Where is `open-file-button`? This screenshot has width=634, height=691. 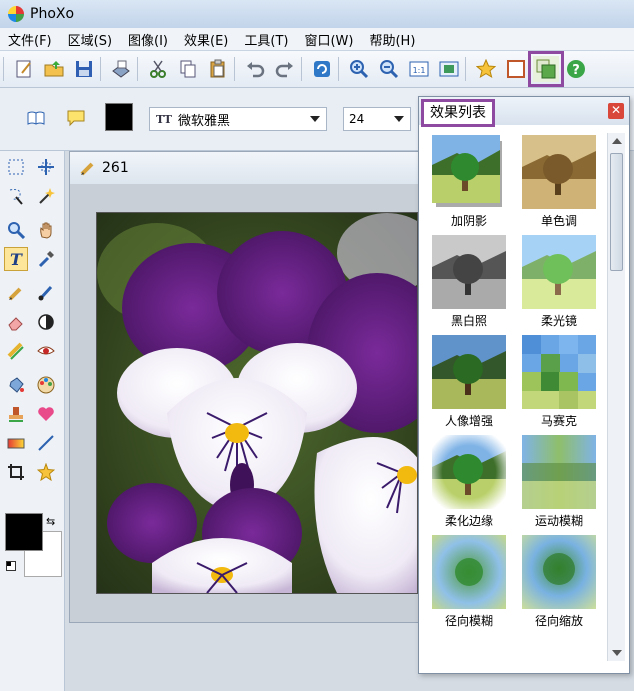 open-file-button is located at coordinates (54, 69).